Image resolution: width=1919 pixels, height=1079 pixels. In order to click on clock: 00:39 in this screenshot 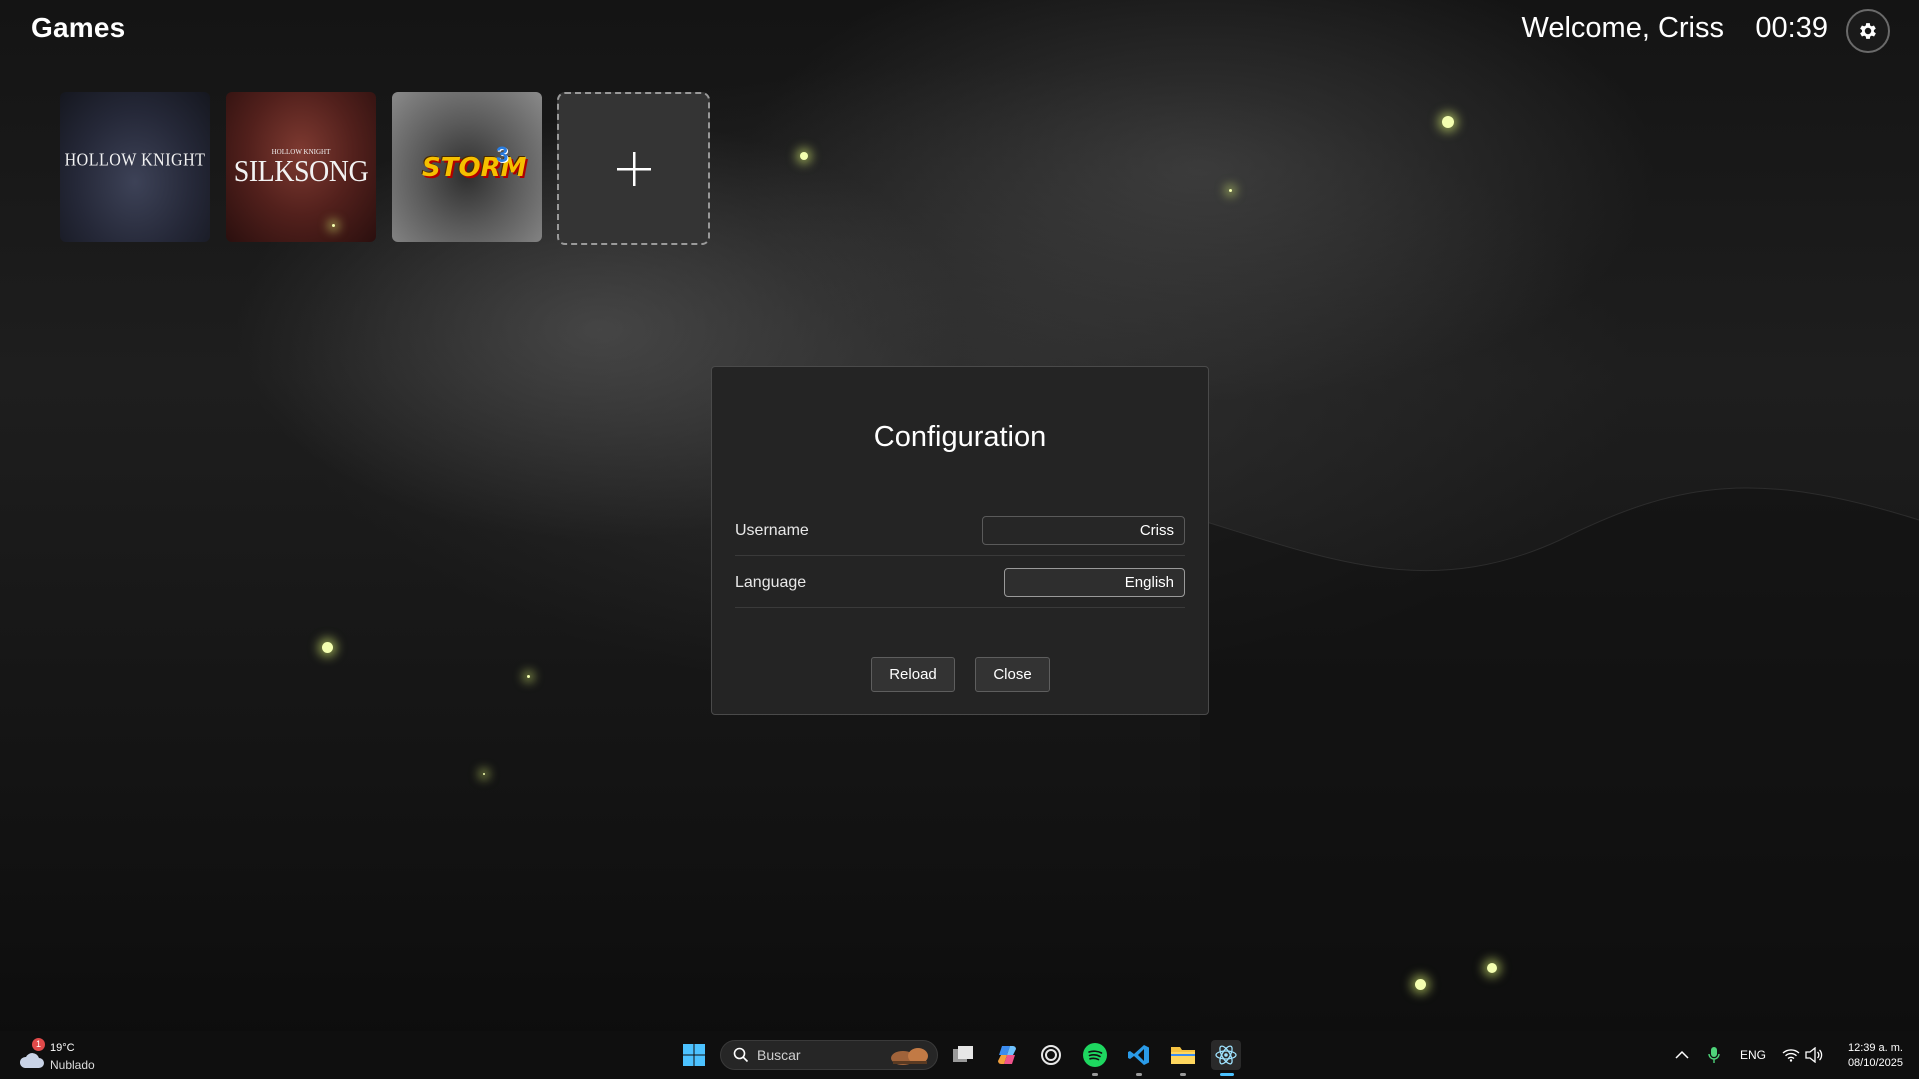, I will do `click(1791, 28)`.